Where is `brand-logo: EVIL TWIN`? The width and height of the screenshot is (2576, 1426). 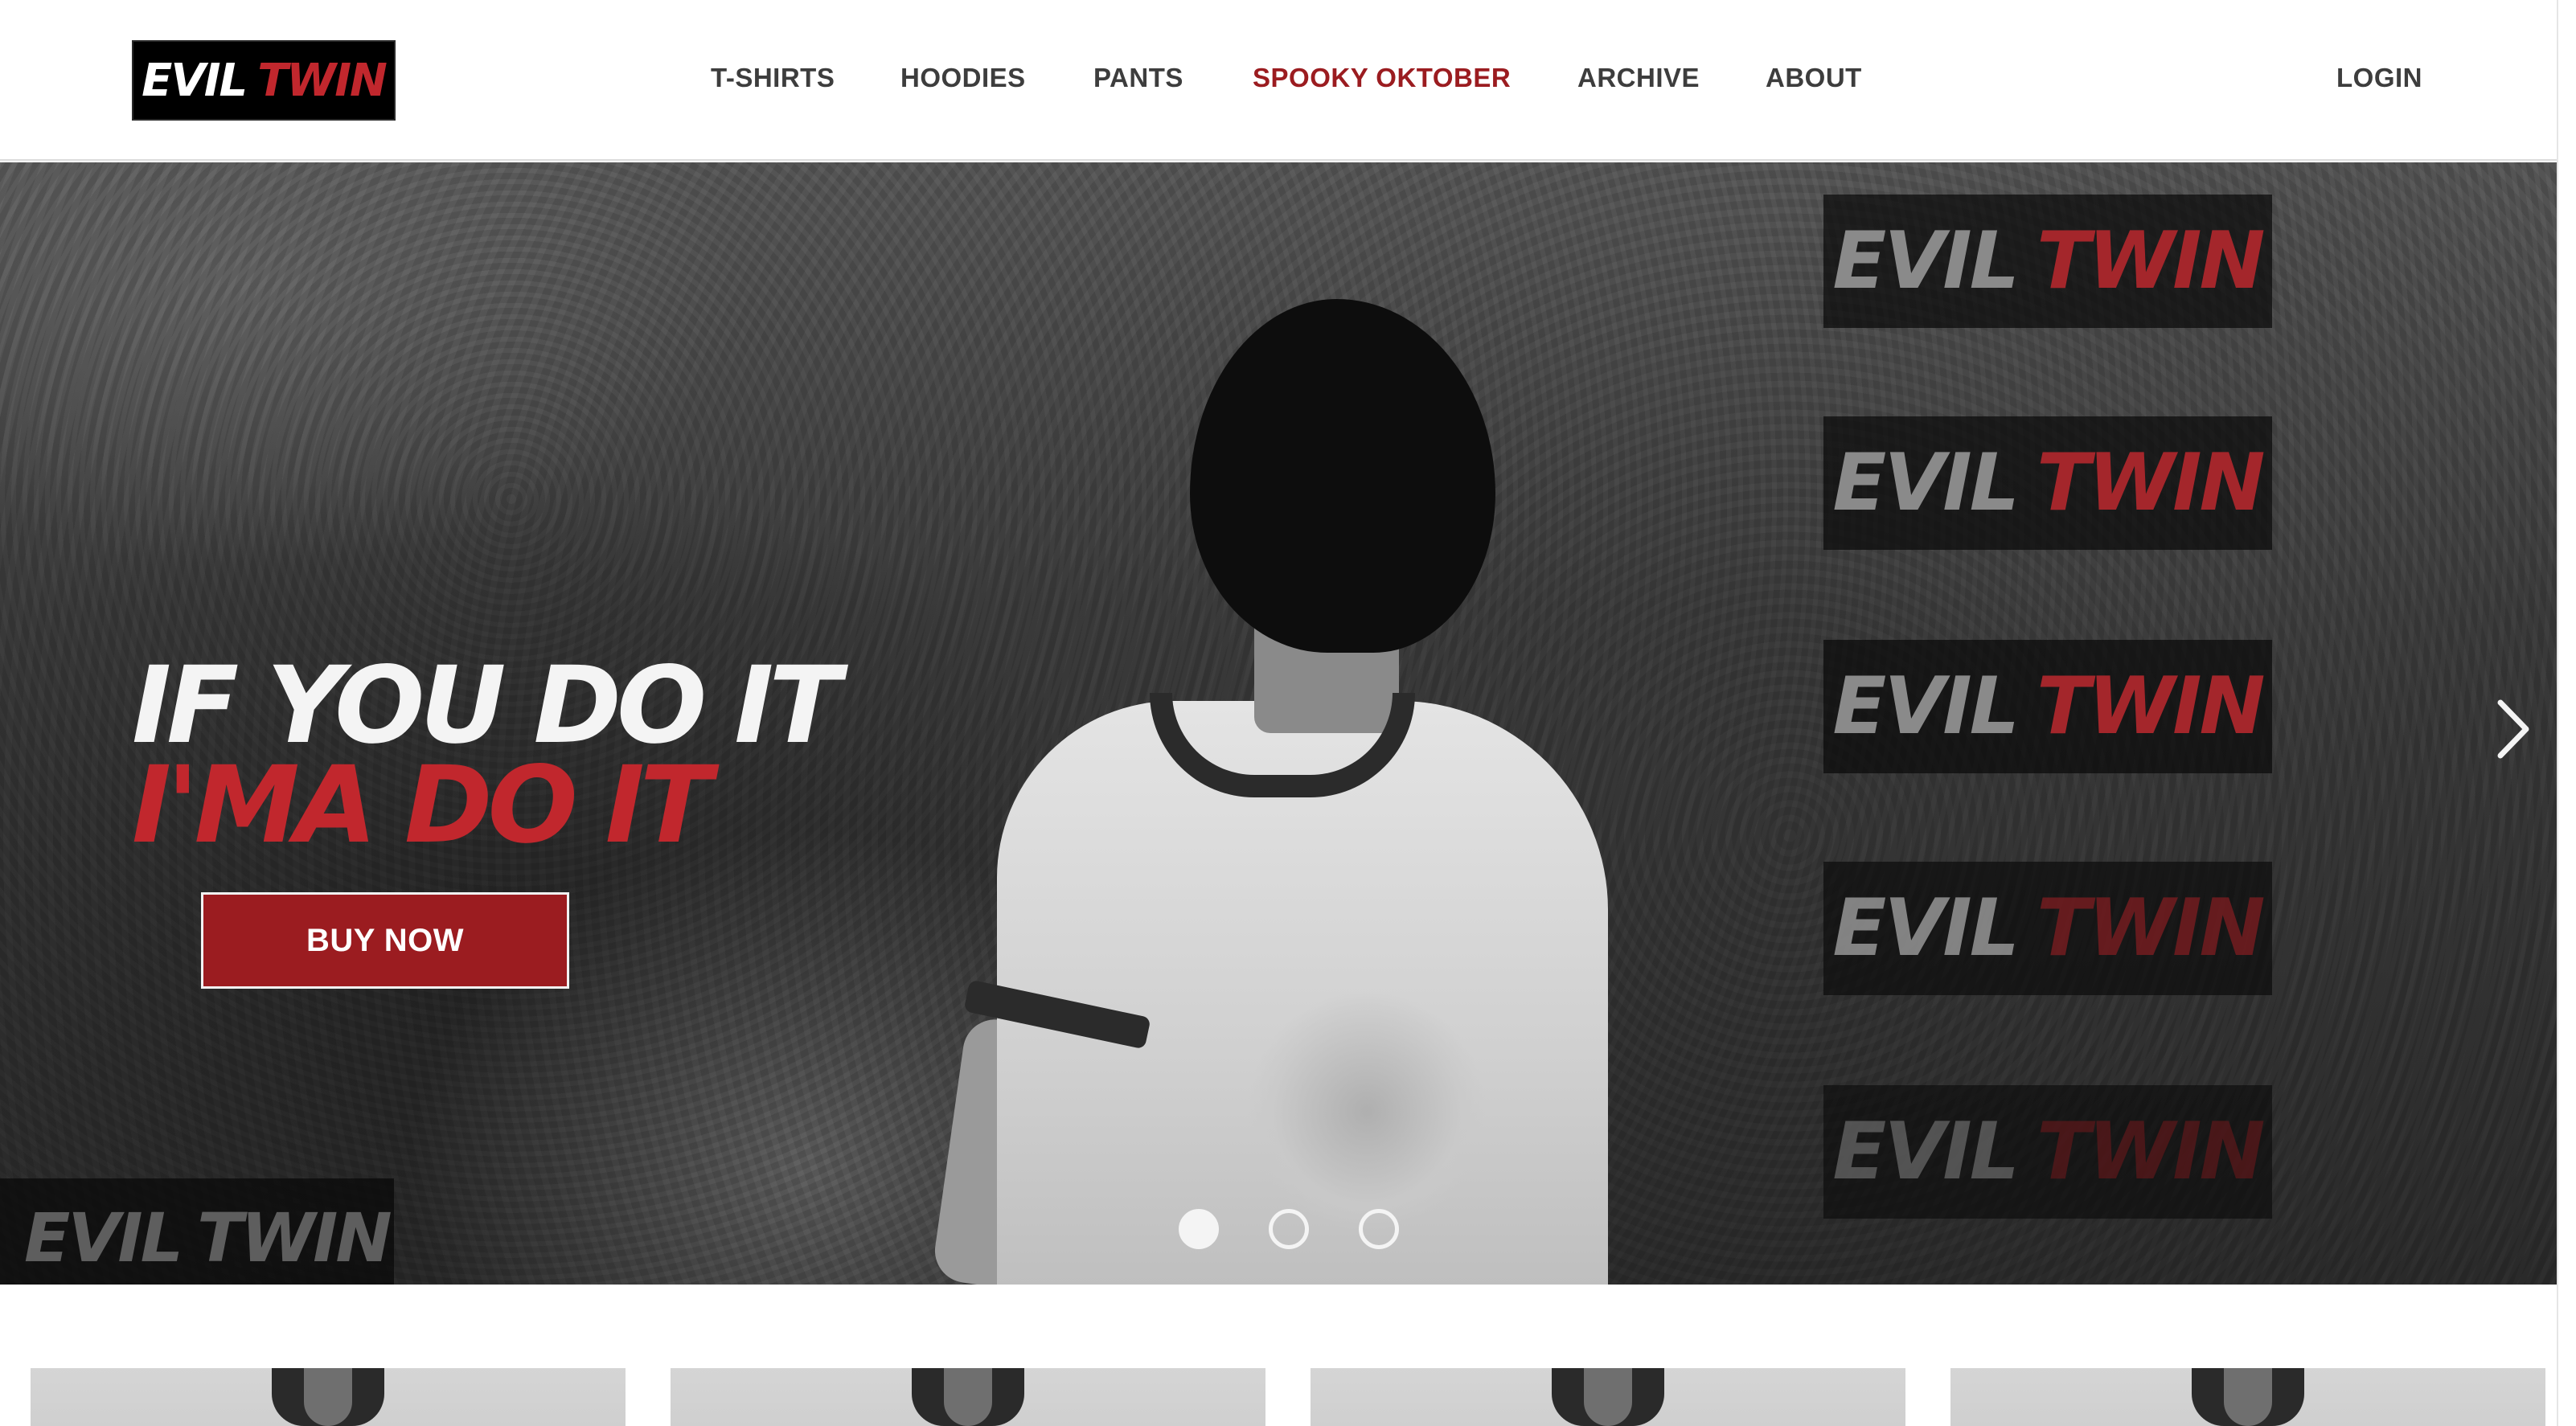
brand-logo: EVIL TWIN is located at coordinates (264, 80).